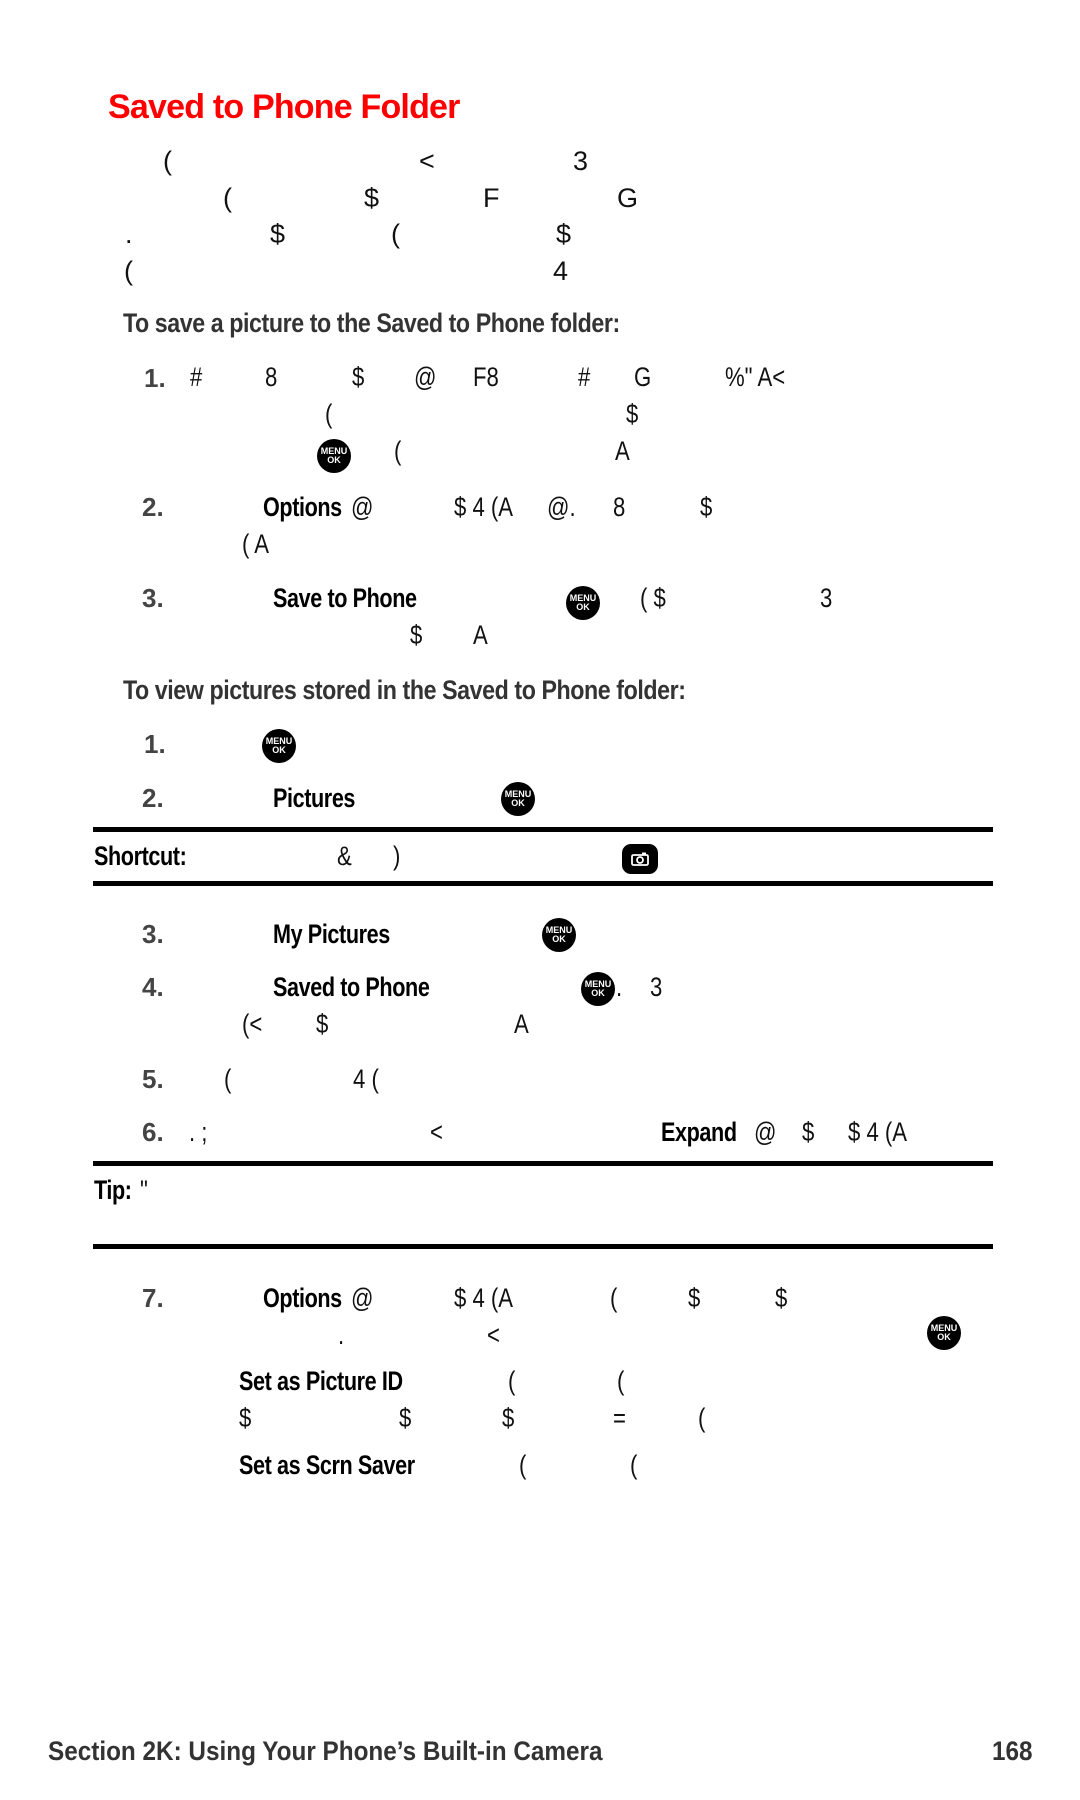 This screenshot has height=1800, width=1080. What do you see at coordinates (153, 1132) in the screenshot?
I see `step-number: 6.` at bounding box center [153, 1132].